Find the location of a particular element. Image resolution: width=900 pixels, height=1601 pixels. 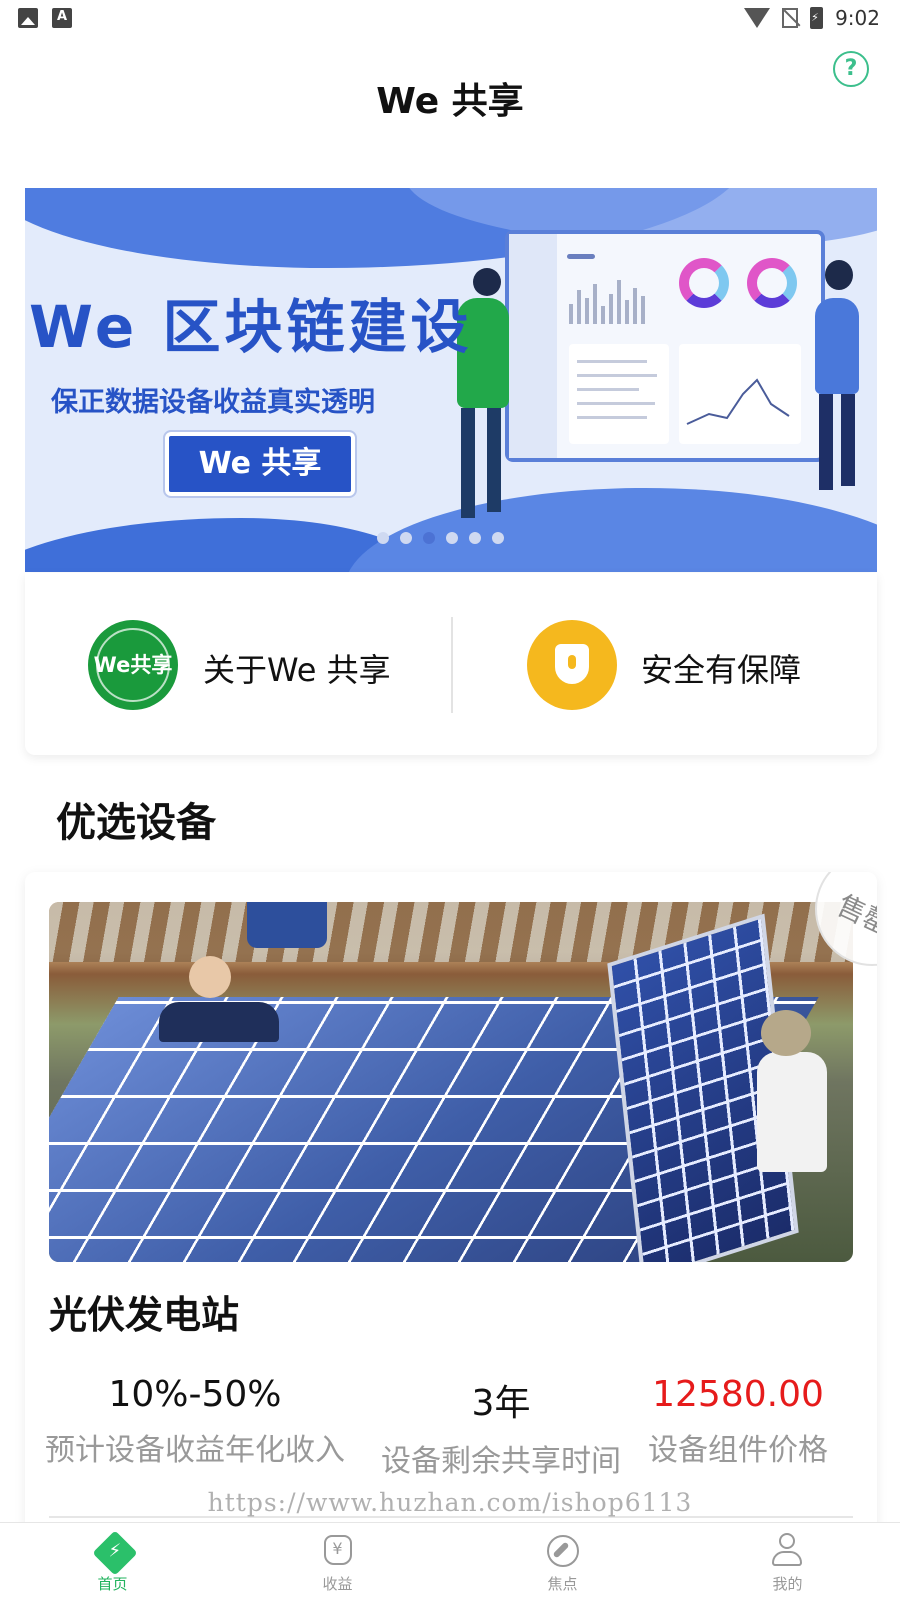

help-icon: ? is located at coordinates (851, 69).